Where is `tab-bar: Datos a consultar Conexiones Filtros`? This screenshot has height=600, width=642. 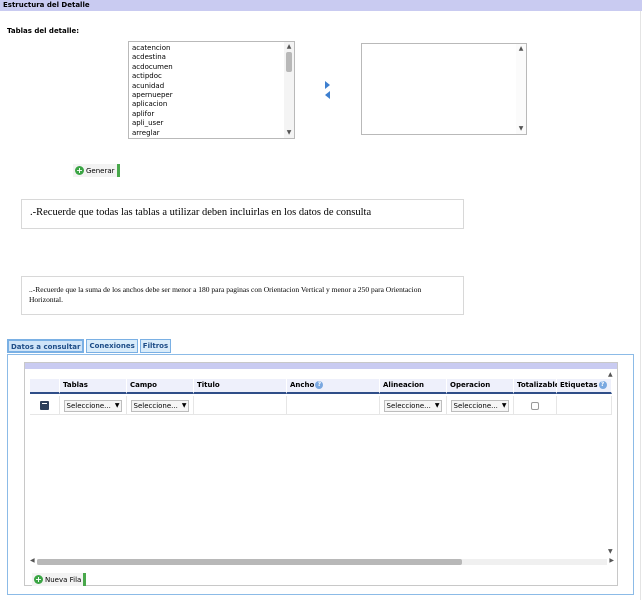
tab-bar: Datos a consultar Conexiones Filtros is located at coordinates (89, 346).